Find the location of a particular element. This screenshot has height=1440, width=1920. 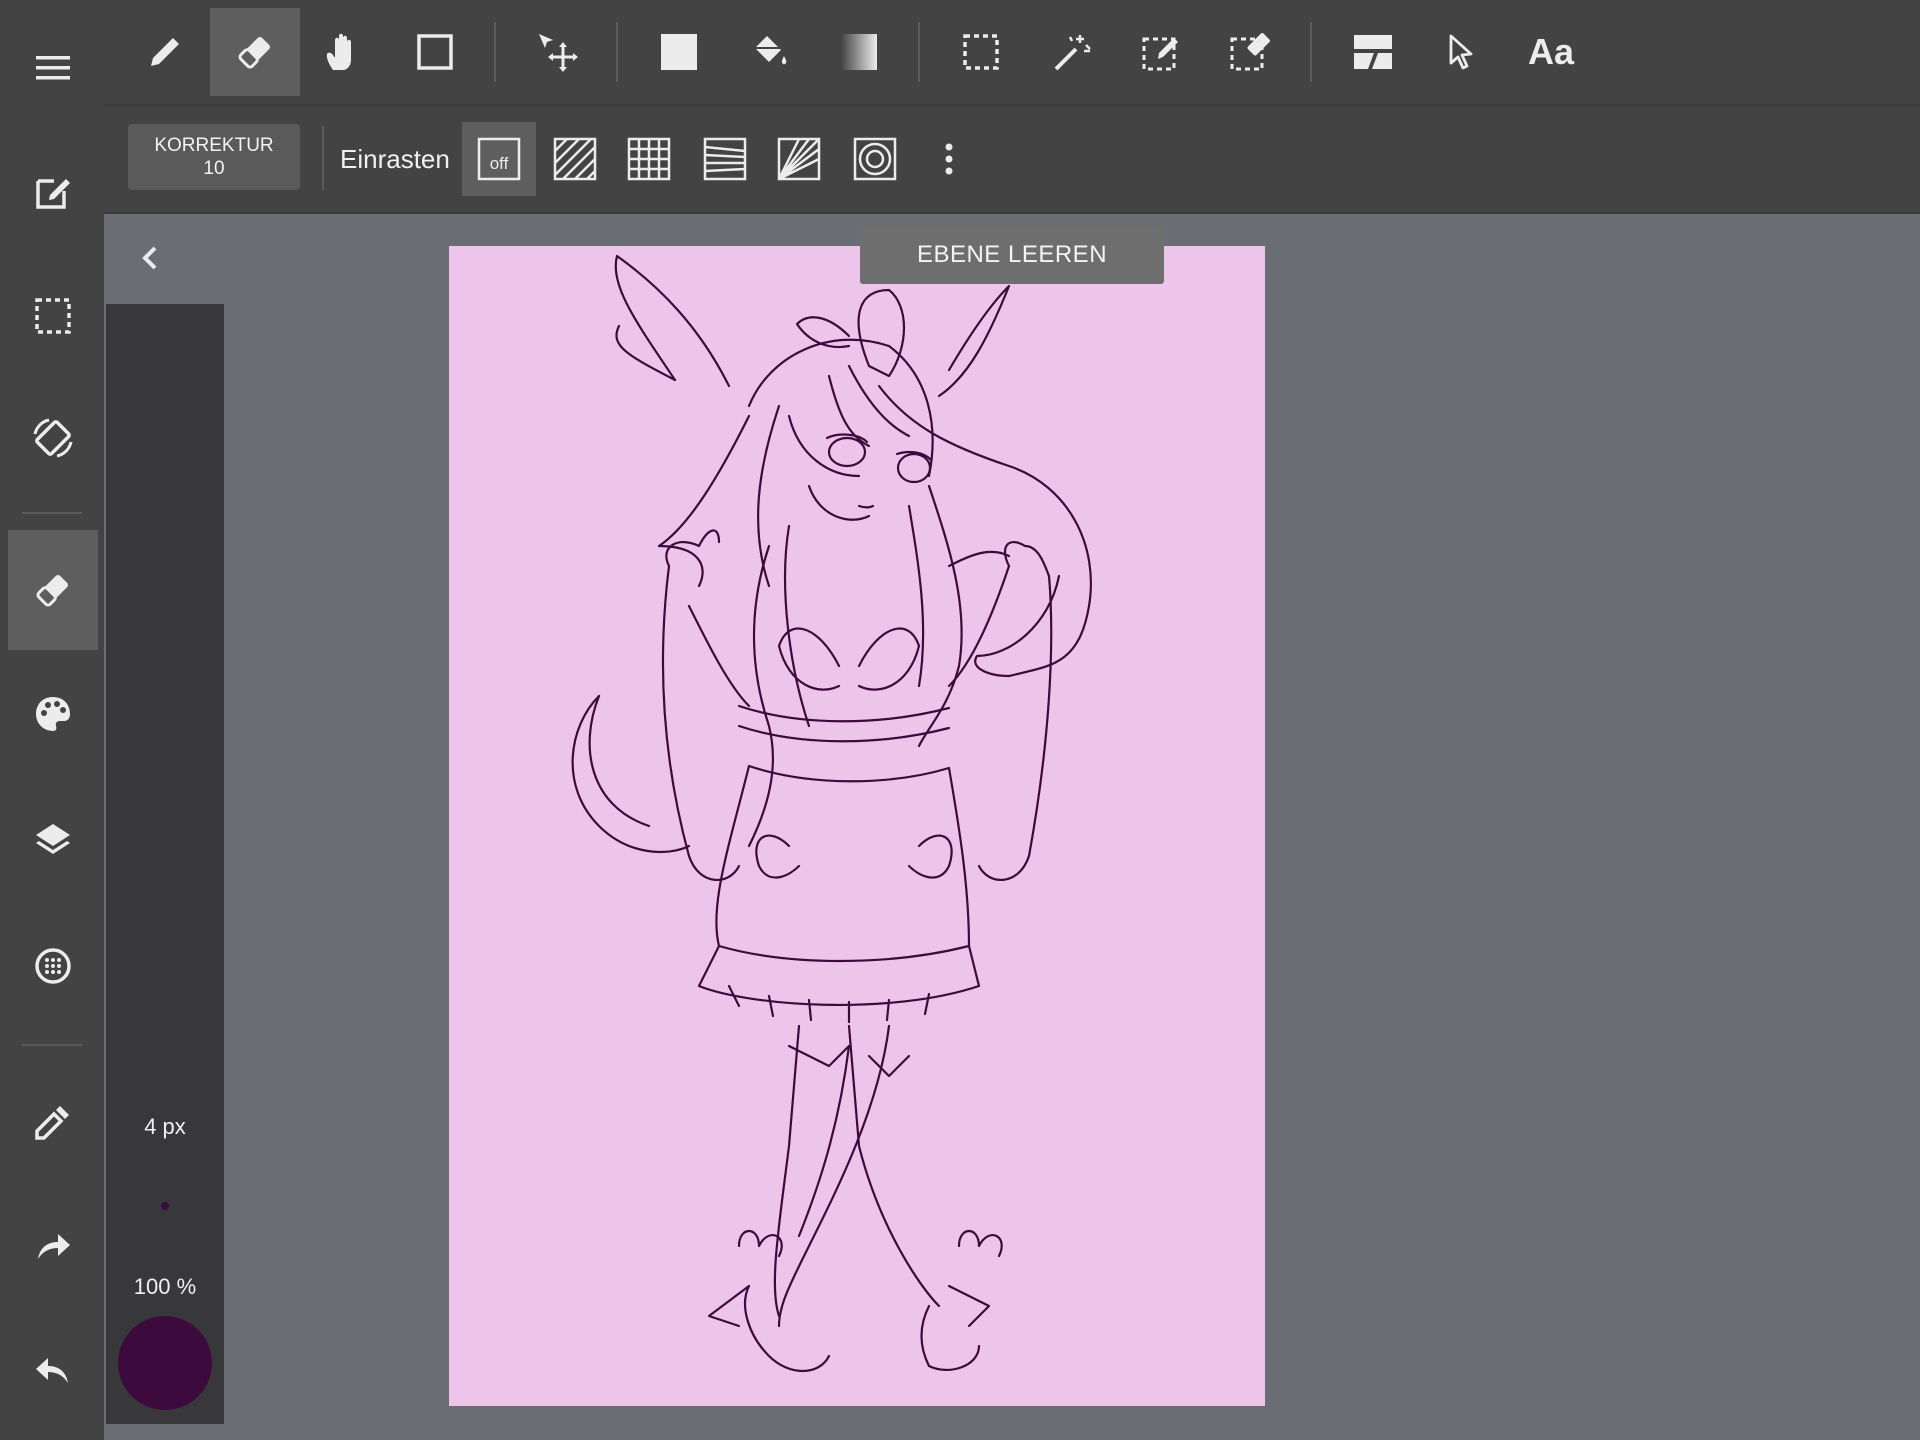

redo-icon is located at coordinates (54, 1246).